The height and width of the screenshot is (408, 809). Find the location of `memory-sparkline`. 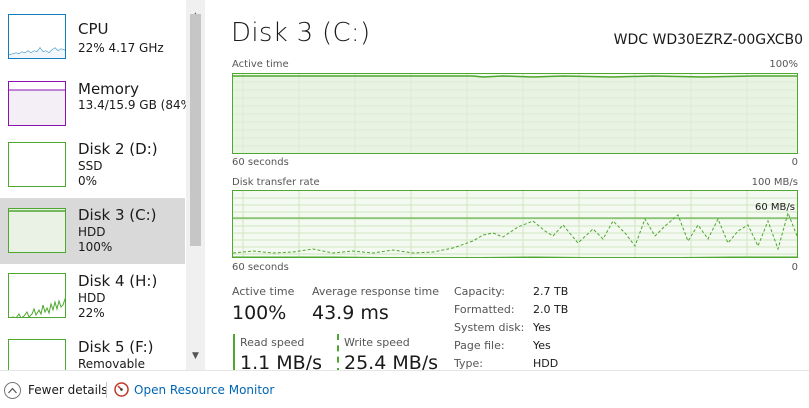

memory-sparkline is located at coordinates (37, 107).